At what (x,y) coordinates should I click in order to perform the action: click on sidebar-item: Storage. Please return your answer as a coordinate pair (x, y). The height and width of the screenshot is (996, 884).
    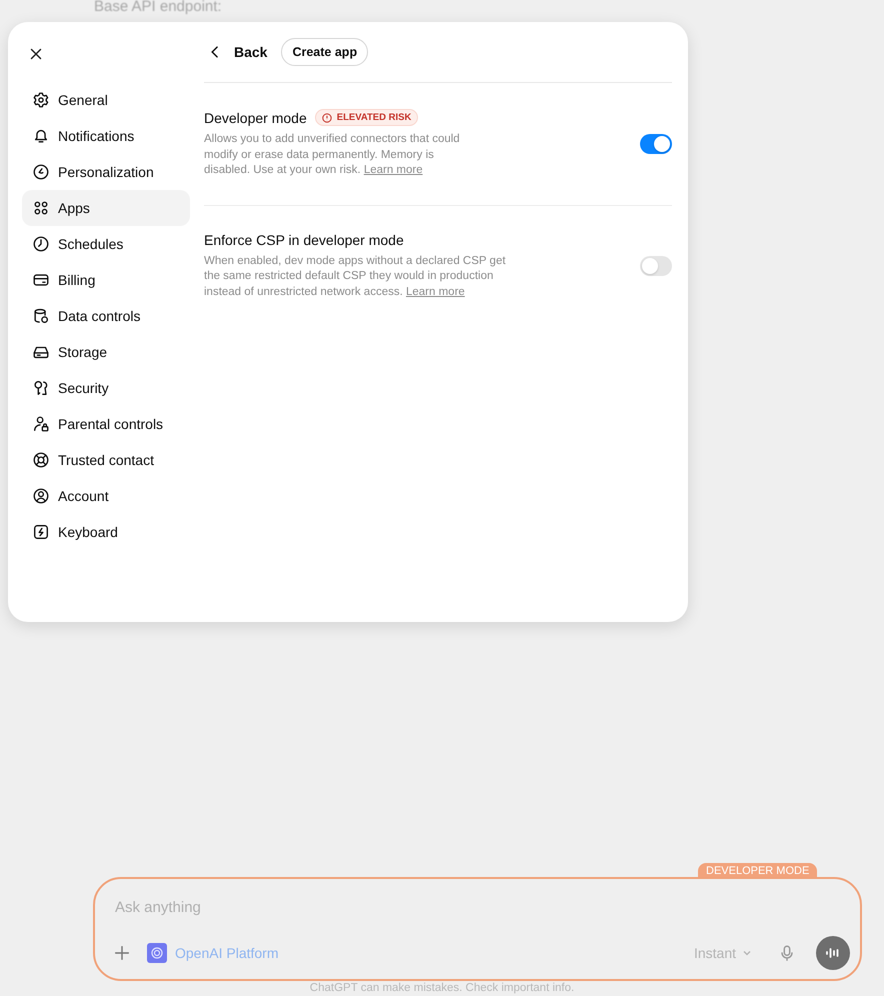
    Looking at the image, I should click on (106, 352).